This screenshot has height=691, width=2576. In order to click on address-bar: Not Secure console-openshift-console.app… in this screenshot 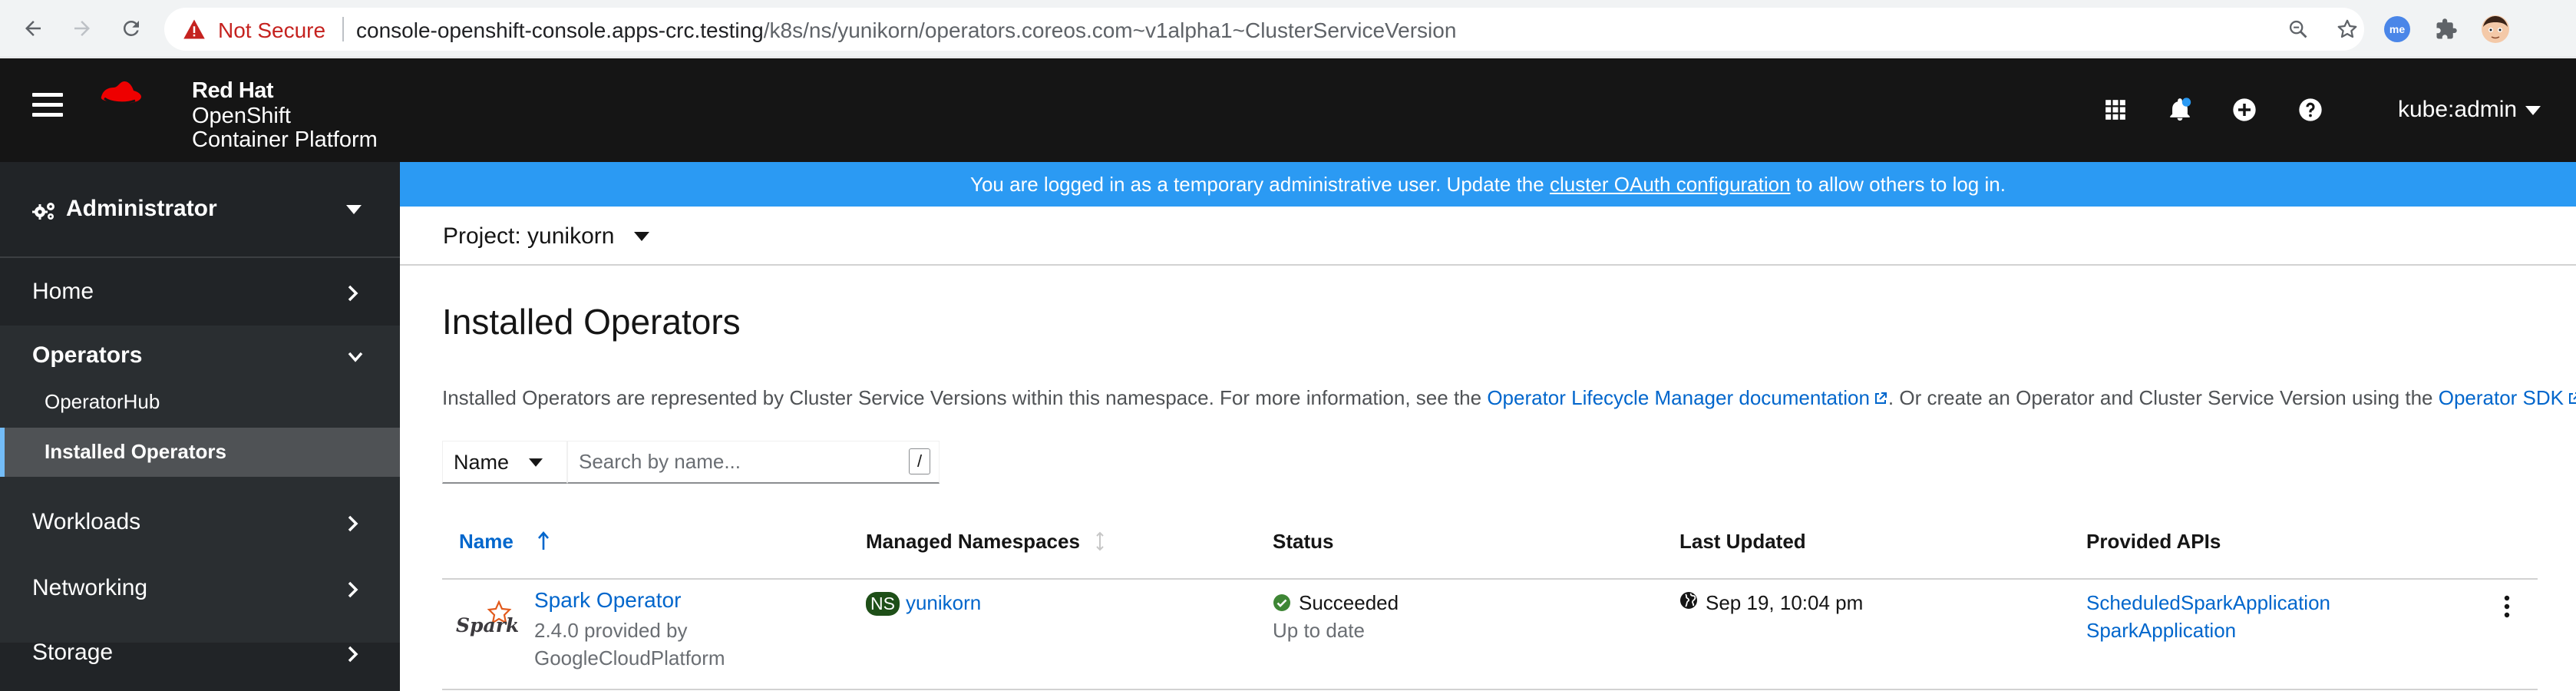, I will do `click(1264, 29)`.